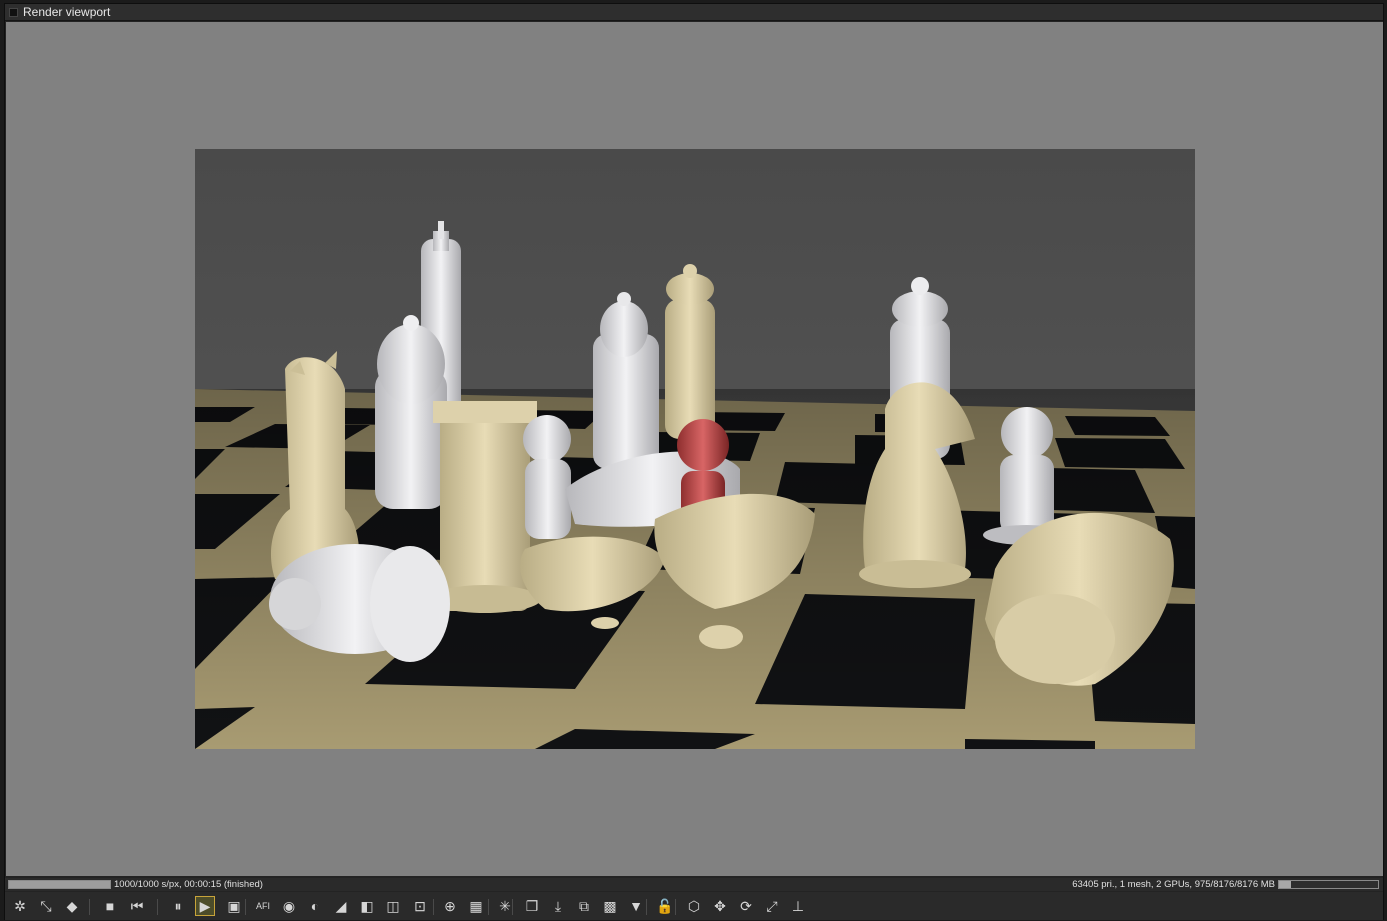 The height and width of the screenshot is (921, 1387). What do you see at coordinates (393, 906) in the screenshot?
I see `object-picker-icon: ◫` at bounding box center [393, 906].